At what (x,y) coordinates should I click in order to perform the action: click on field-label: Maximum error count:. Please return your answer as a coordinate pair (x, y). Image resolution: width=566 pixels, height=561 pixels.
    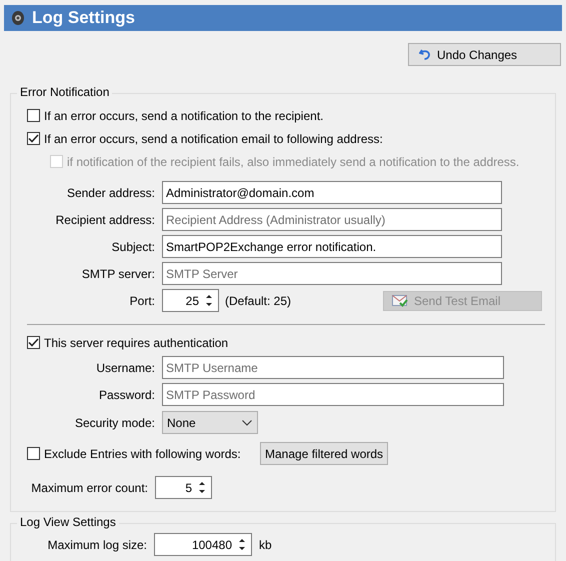
    Looking at the image, I should click on (89, 487).